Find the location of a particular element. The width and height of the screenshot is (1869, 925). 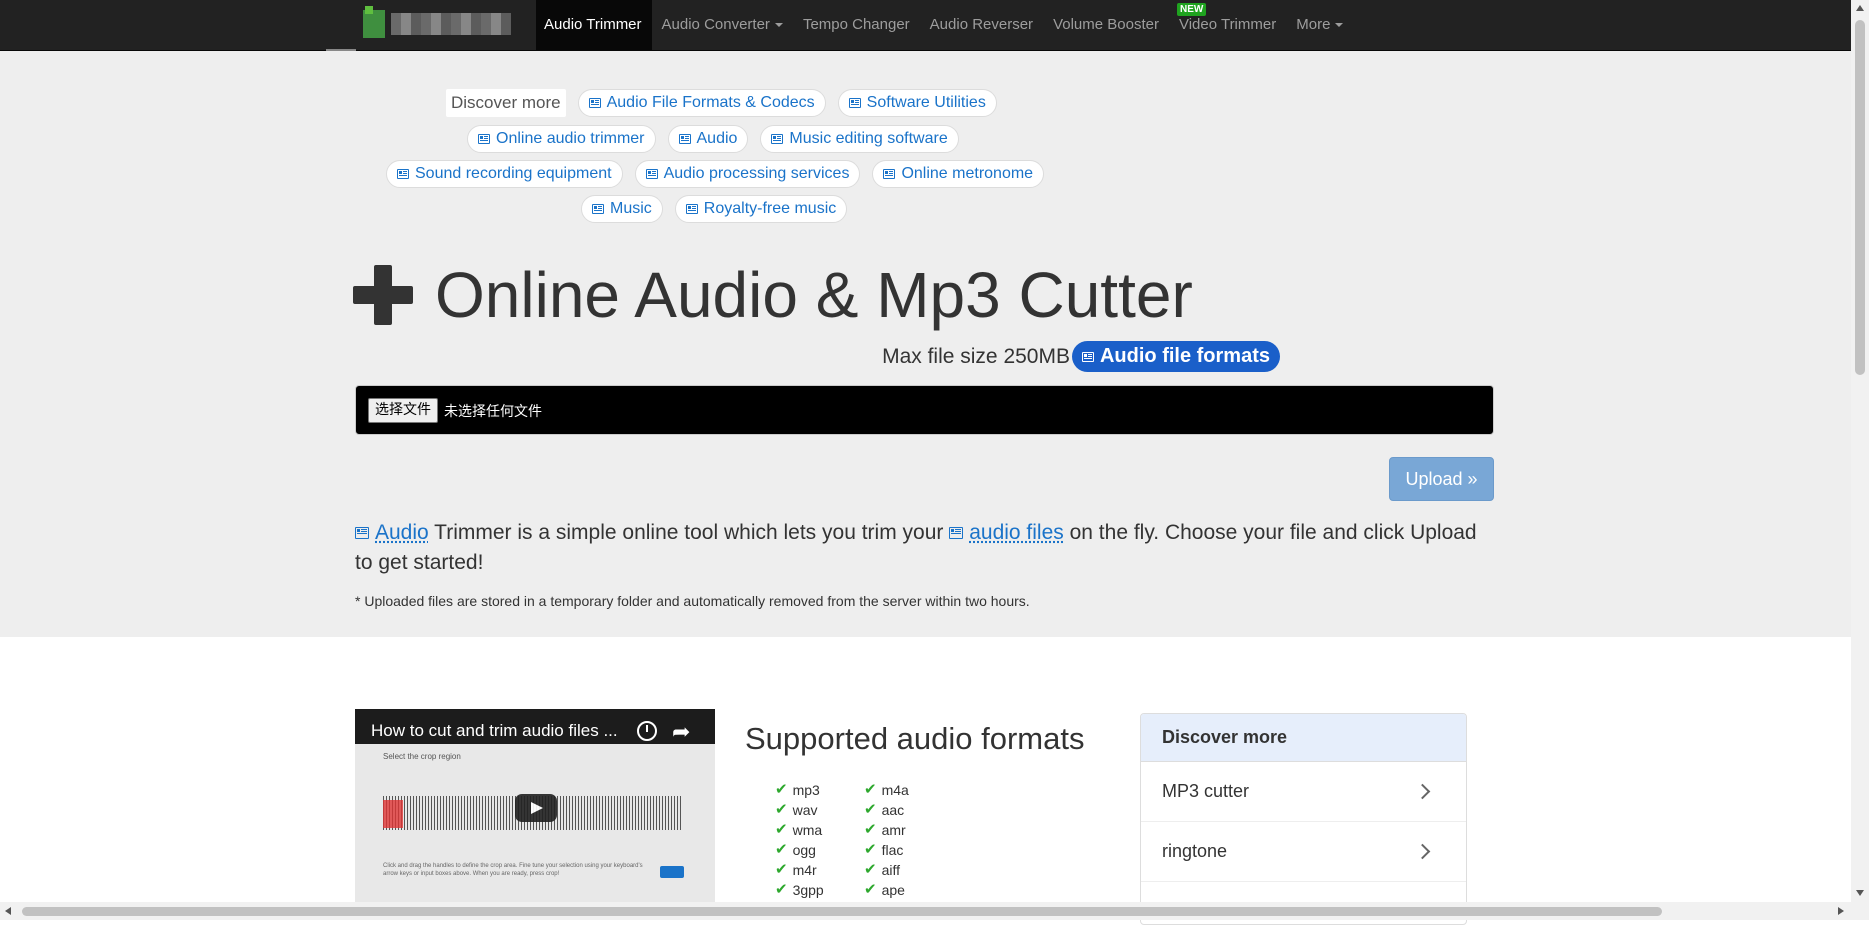

choose-file-button: 选择文件 is located at coordinates (403, 410).